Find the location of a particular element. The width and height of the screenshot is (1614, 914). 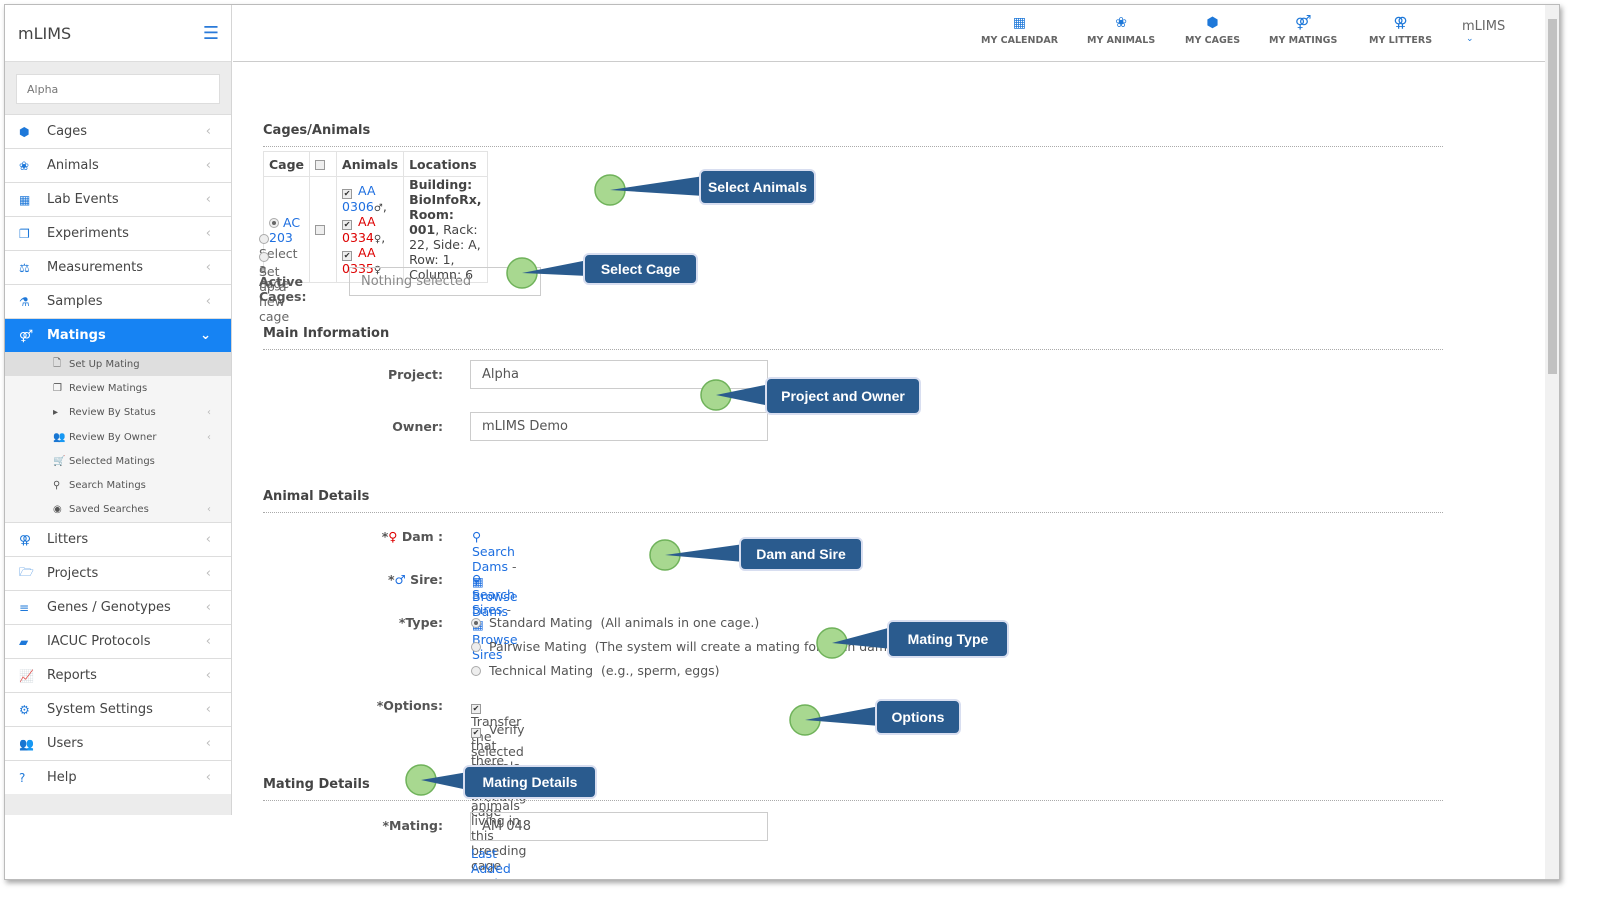

callout-project-and-owner: Project and Owner is located at coordinates (810, 396).